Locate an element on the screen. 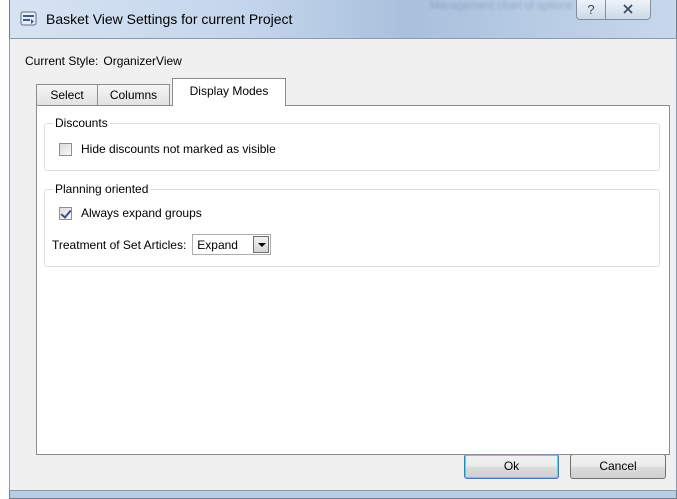 Image resolution: width=677 pixels, height=499 pixels. window-title: Basket View Settings for current Project is located at coordinates (169, 19).